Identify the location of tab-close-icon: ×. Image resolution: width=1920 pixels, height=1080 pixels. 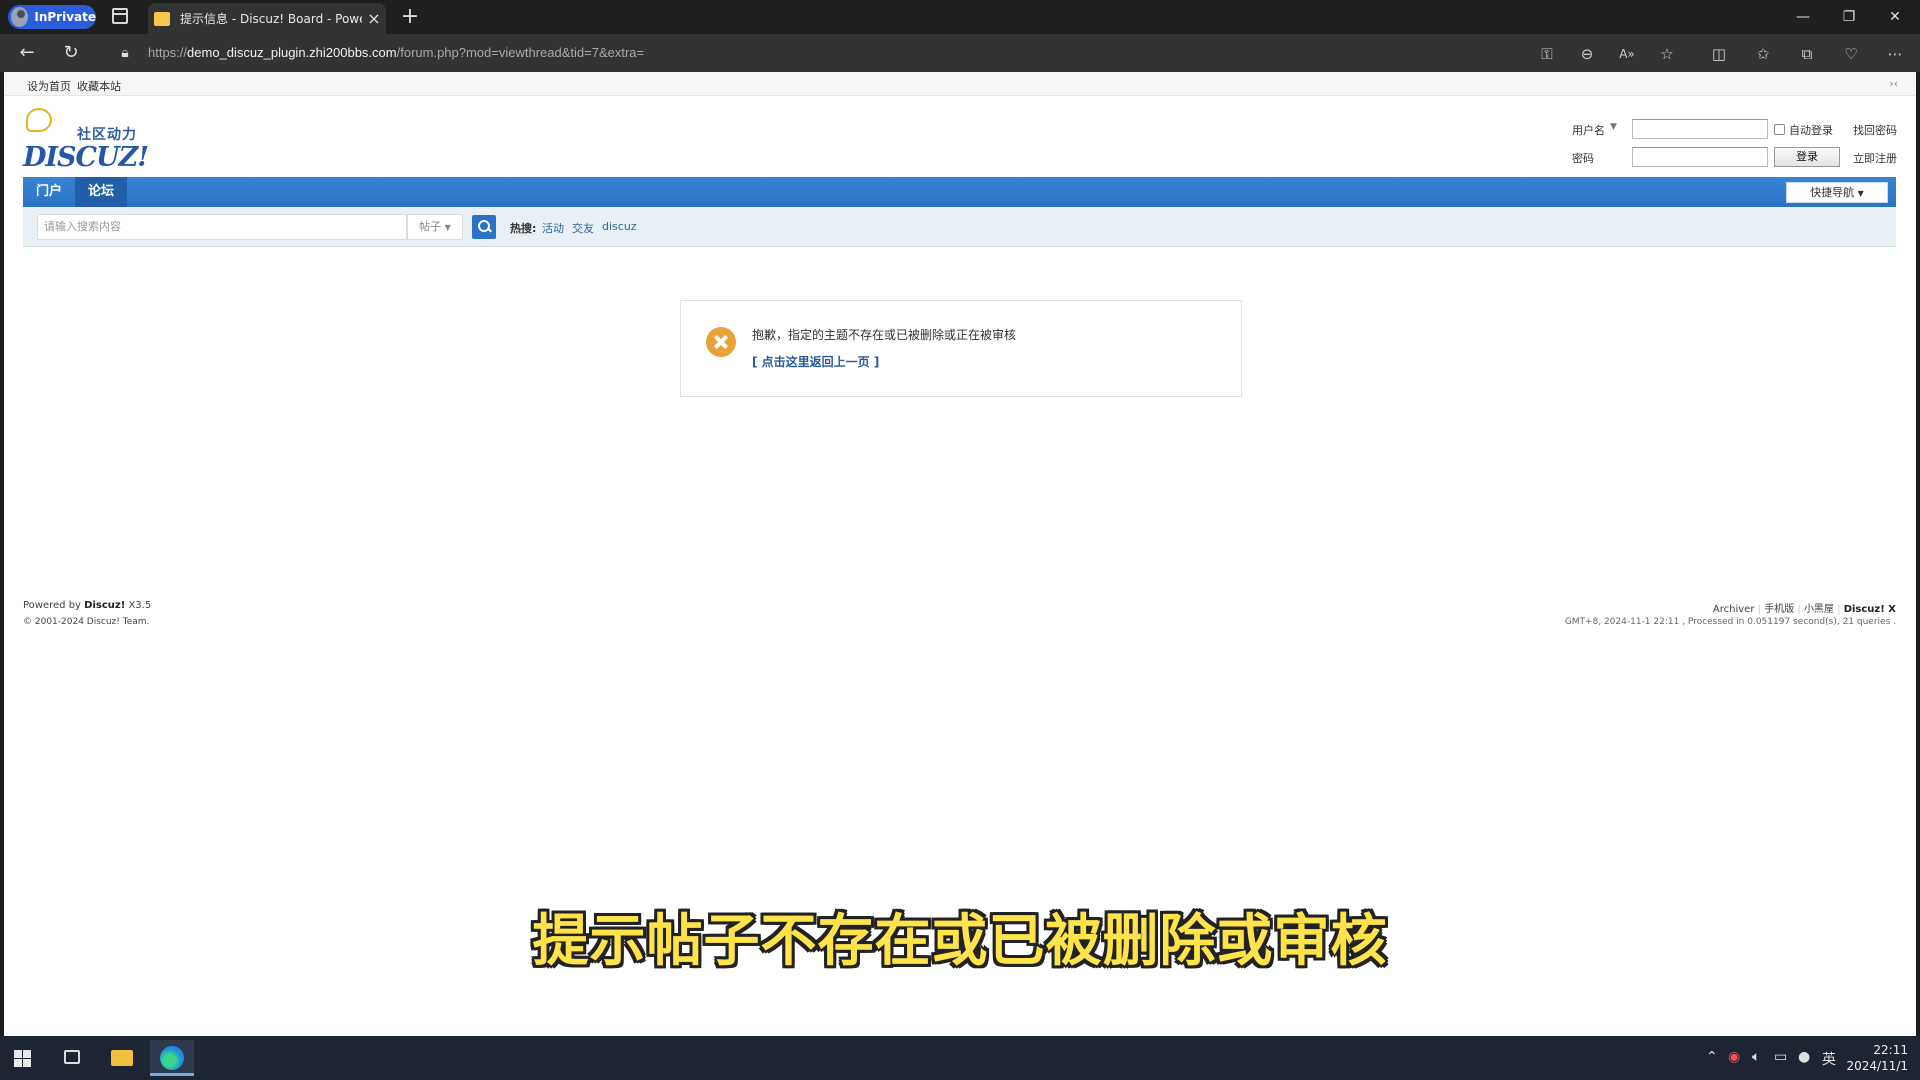
(374, 18).